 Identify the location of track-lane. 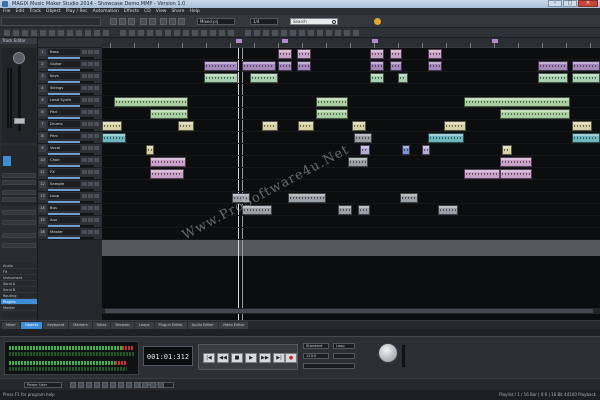
(351, 198).